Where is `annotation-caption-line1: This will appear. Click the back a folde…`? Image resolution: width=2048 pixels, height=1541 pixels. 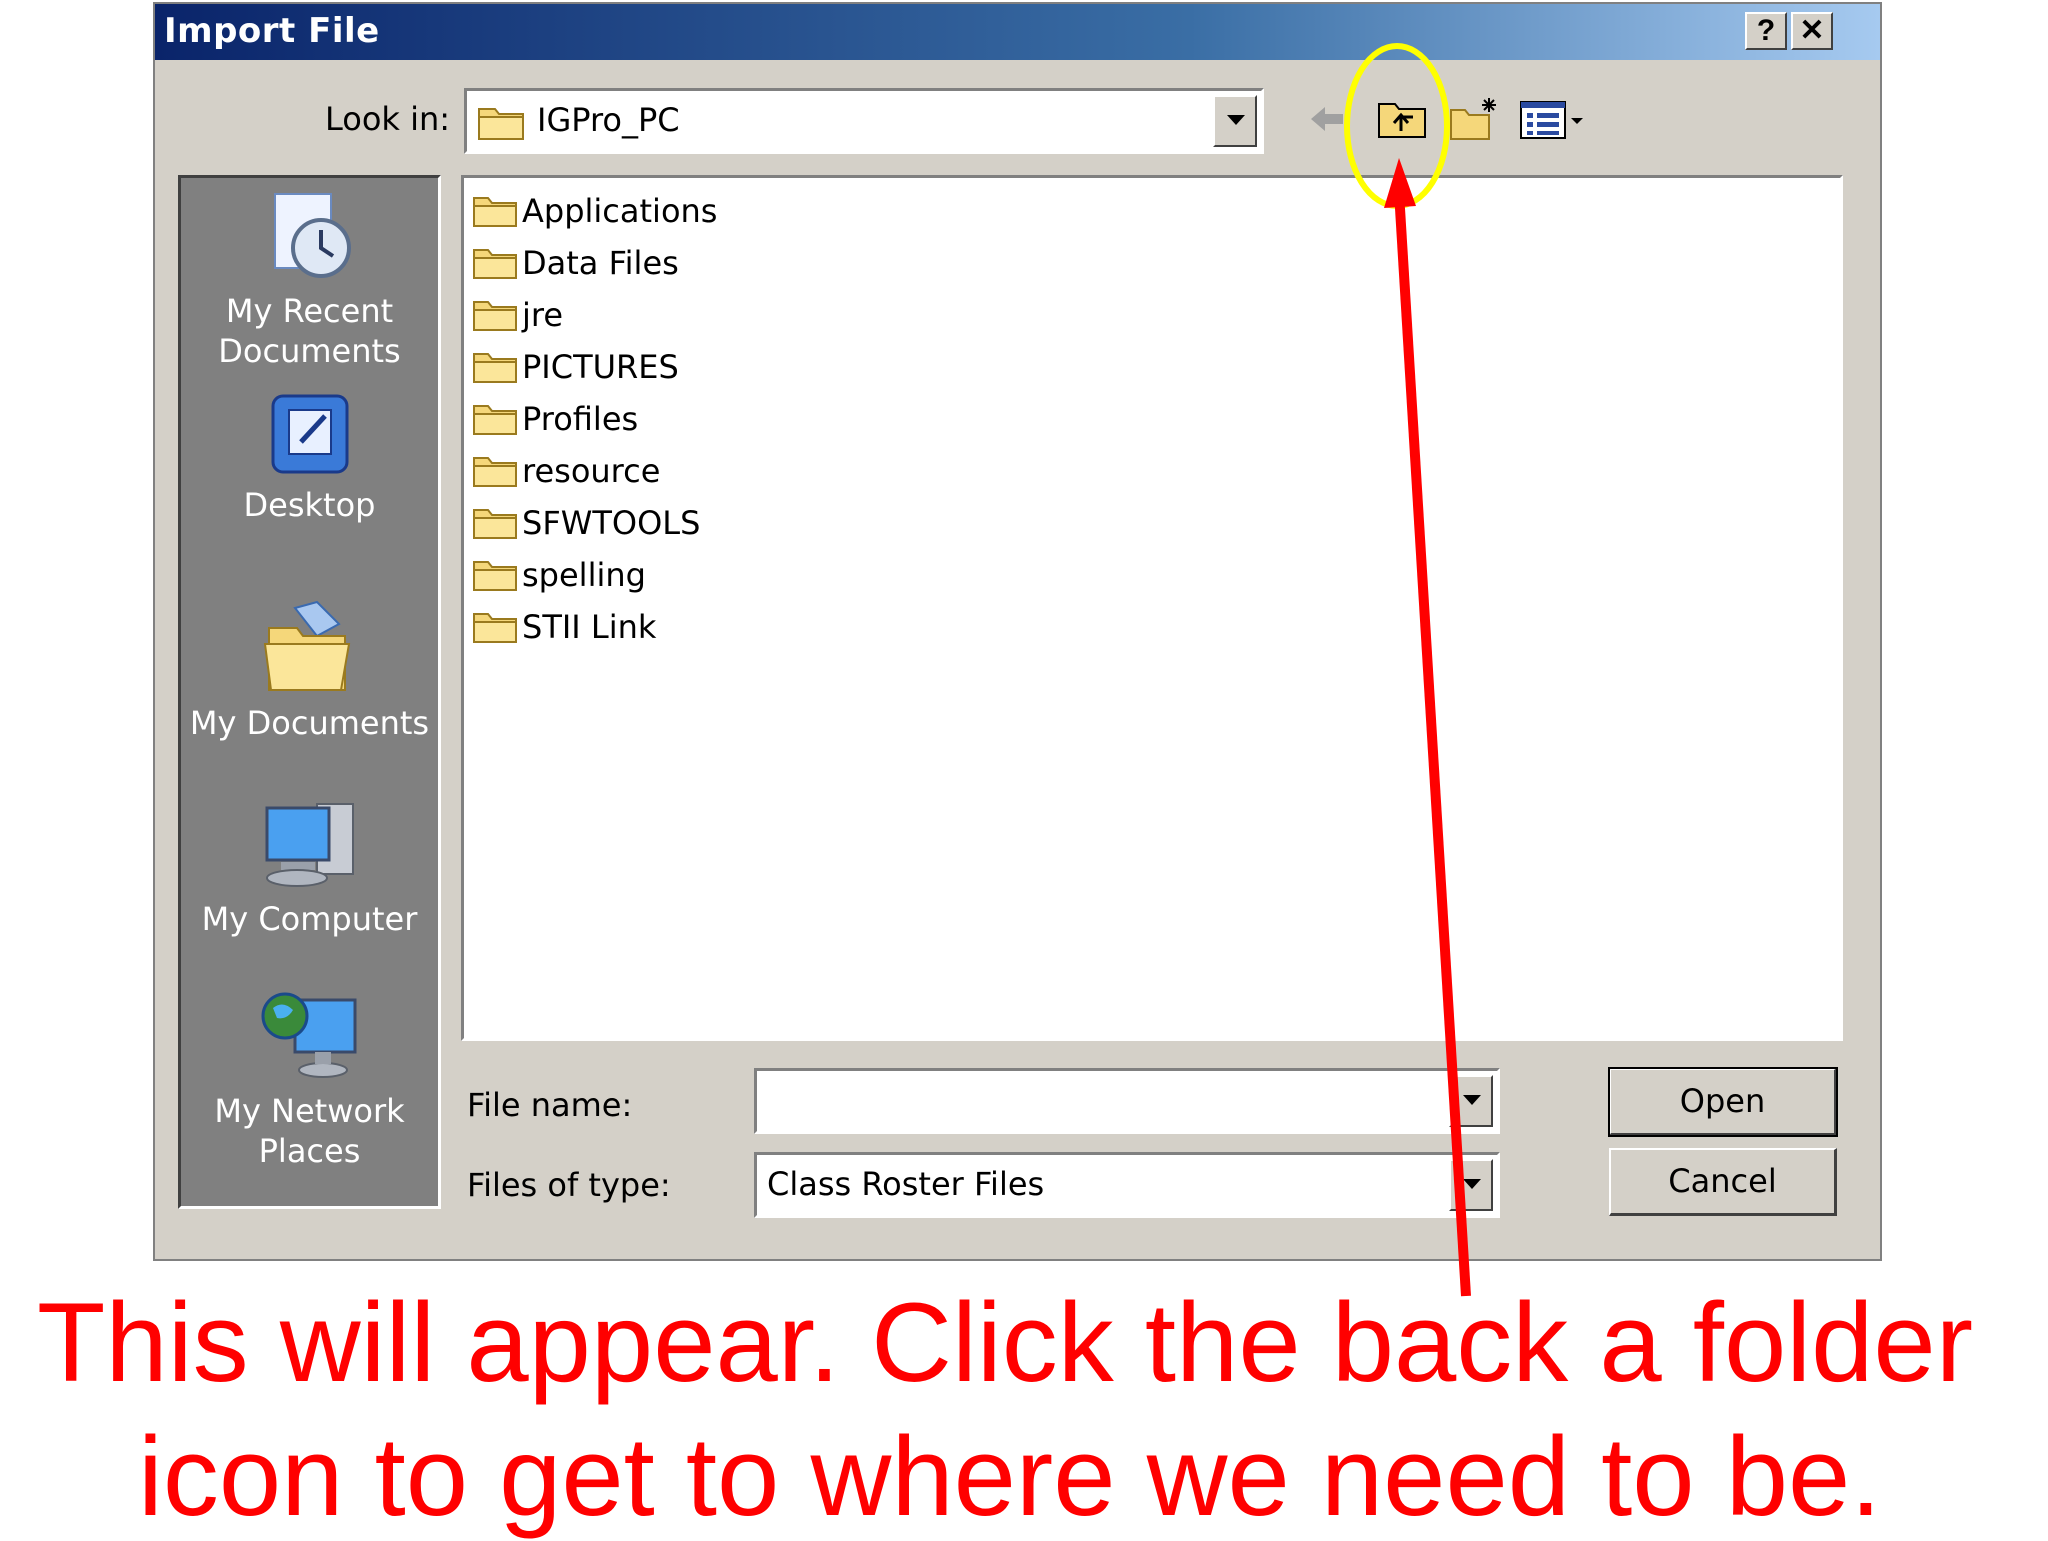 annotation-caption-line1: This will appear. Click the back a folde… is located at coordinates (1005, 1342).